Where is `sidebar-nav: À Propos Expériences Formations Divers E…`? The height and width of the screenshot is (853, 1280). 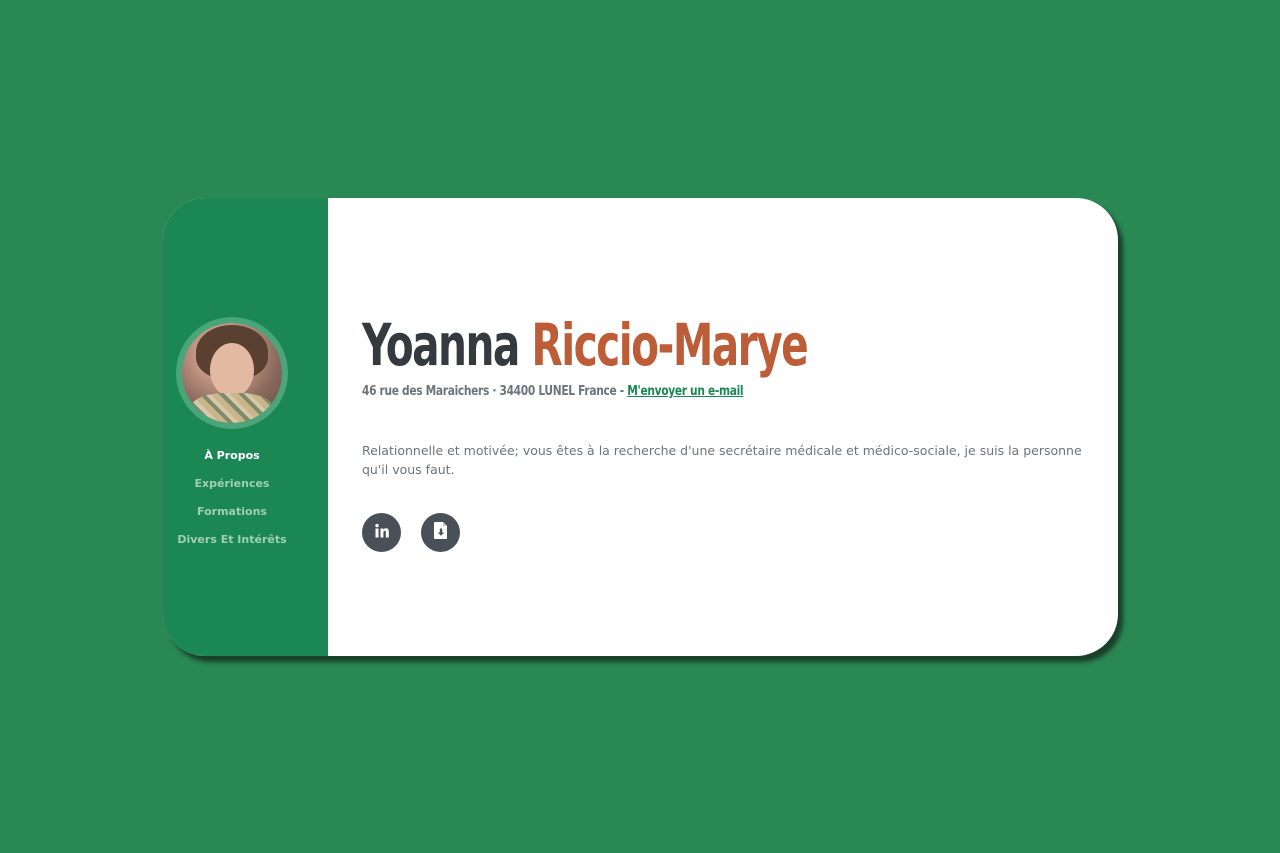 sidebar-nav: À Propos Expériences Formations Divers E… is located at coordinates (232, 502).